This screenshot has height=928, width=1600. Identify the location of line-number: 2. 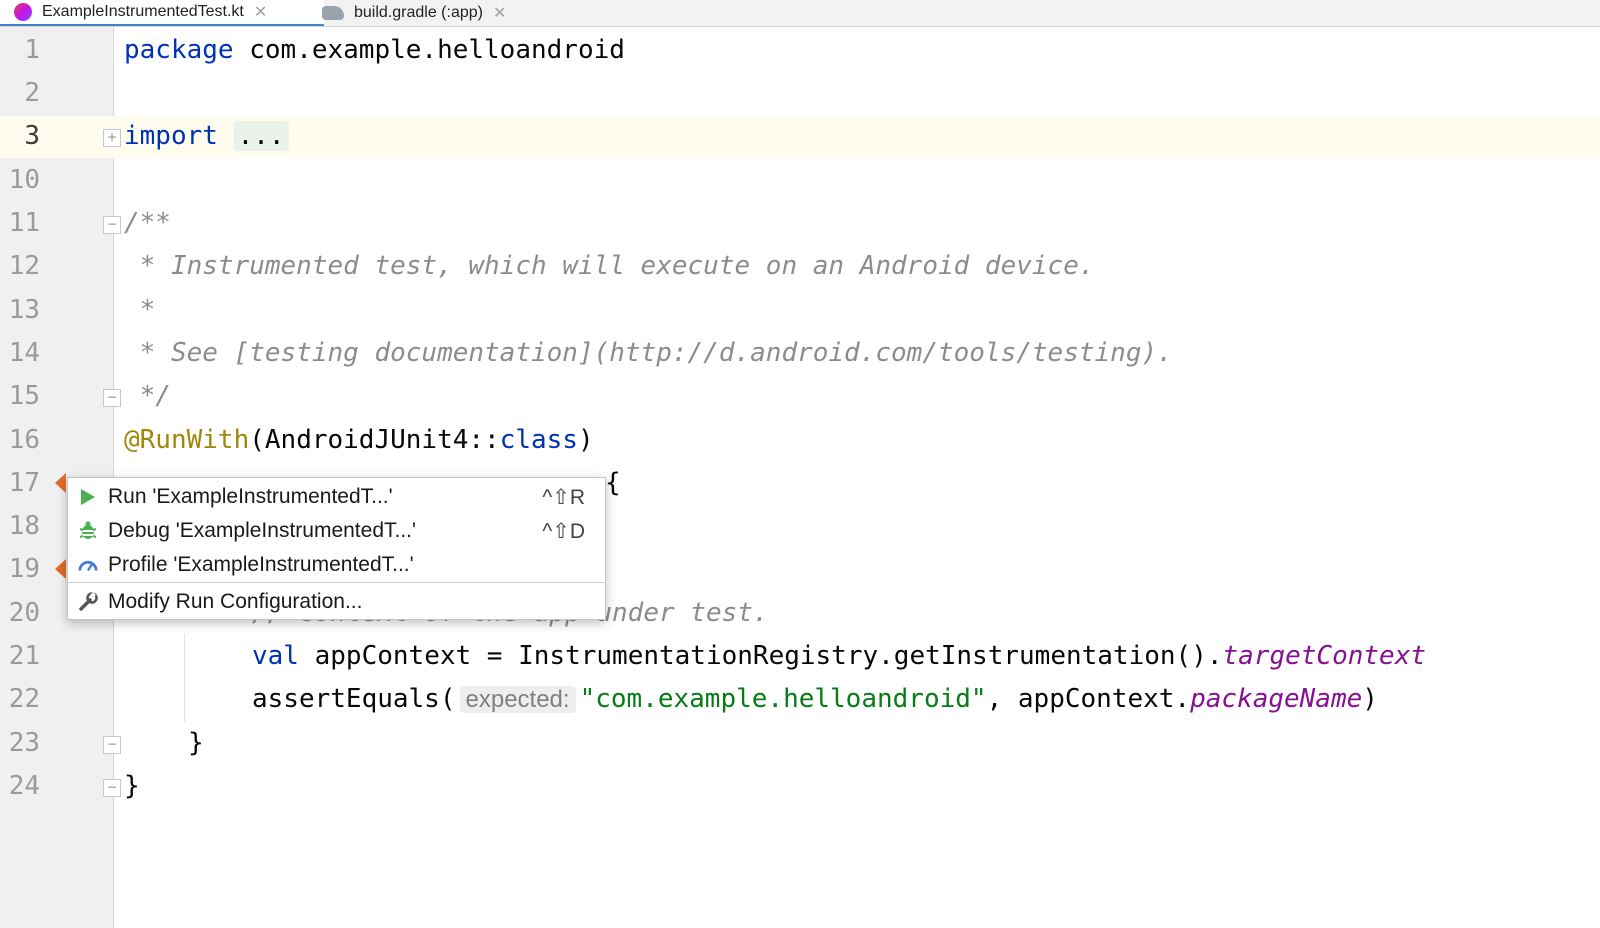
(32, 93).